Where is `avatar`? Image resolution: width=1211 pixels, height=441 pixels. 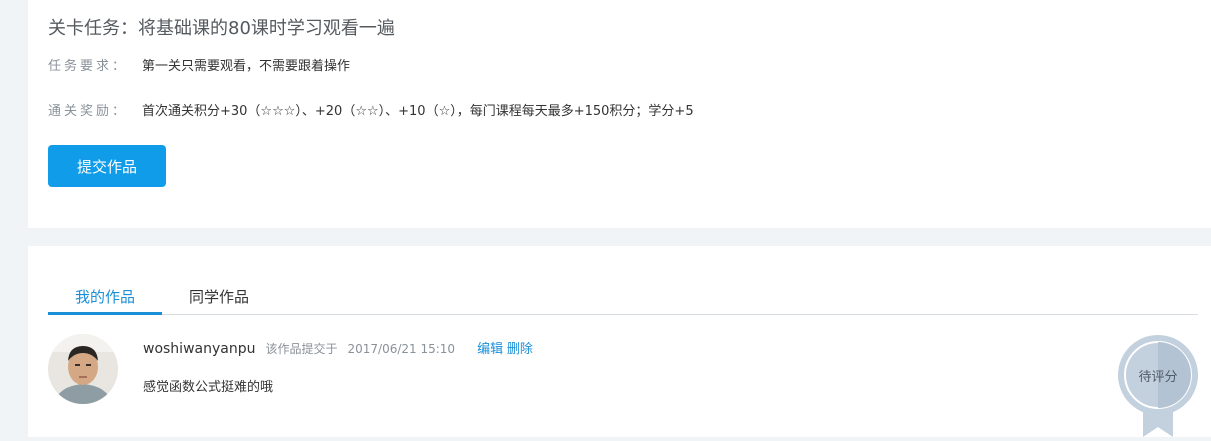
avatar is located at coordinates (83, 369).